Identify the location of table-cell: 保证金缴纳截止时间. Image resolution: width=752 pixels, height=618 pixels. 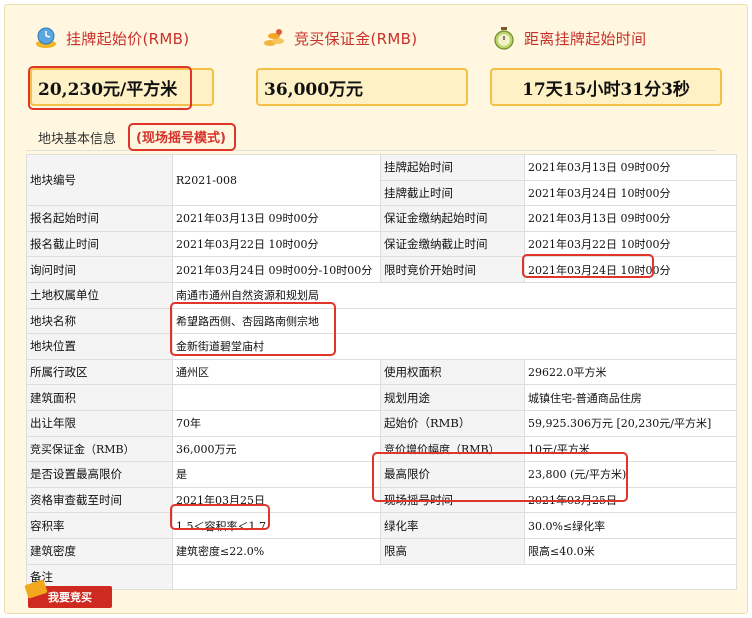
(452, 244).